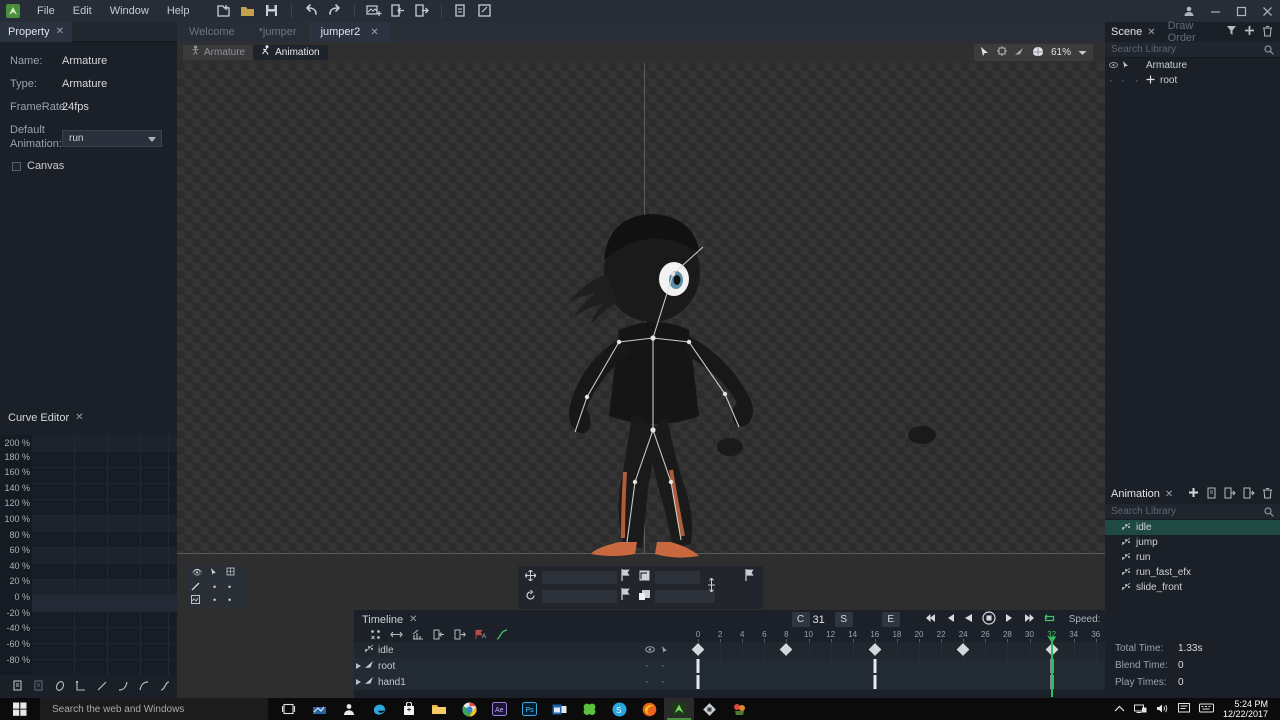  Describe the element at coordinates (36, 31) in the screenshot. I see `tab-property: Property ✕` at that location.